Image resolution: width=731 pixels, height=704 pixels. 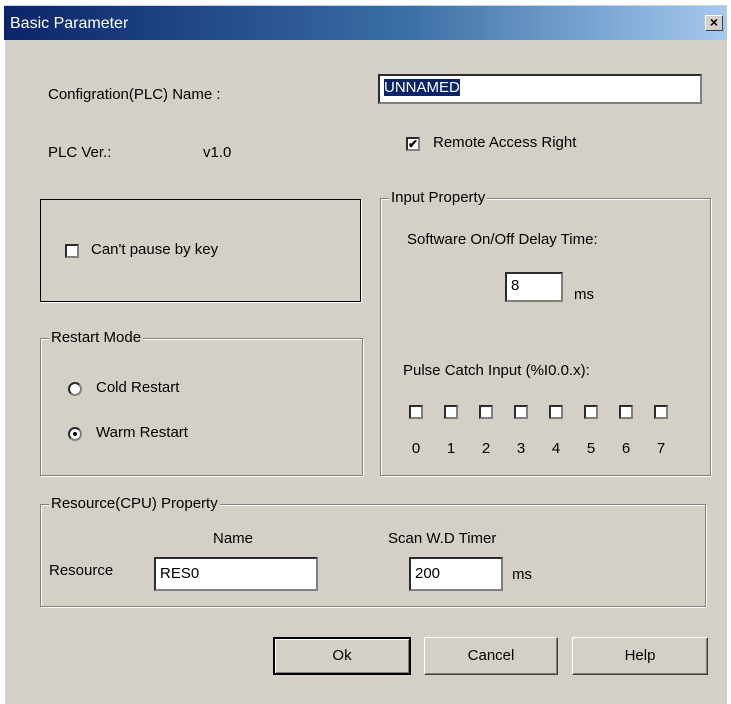 What do you see at coordinates (640, 656) in the screenshot?
I see `help-button: Help` at bounding box center [640, 656].